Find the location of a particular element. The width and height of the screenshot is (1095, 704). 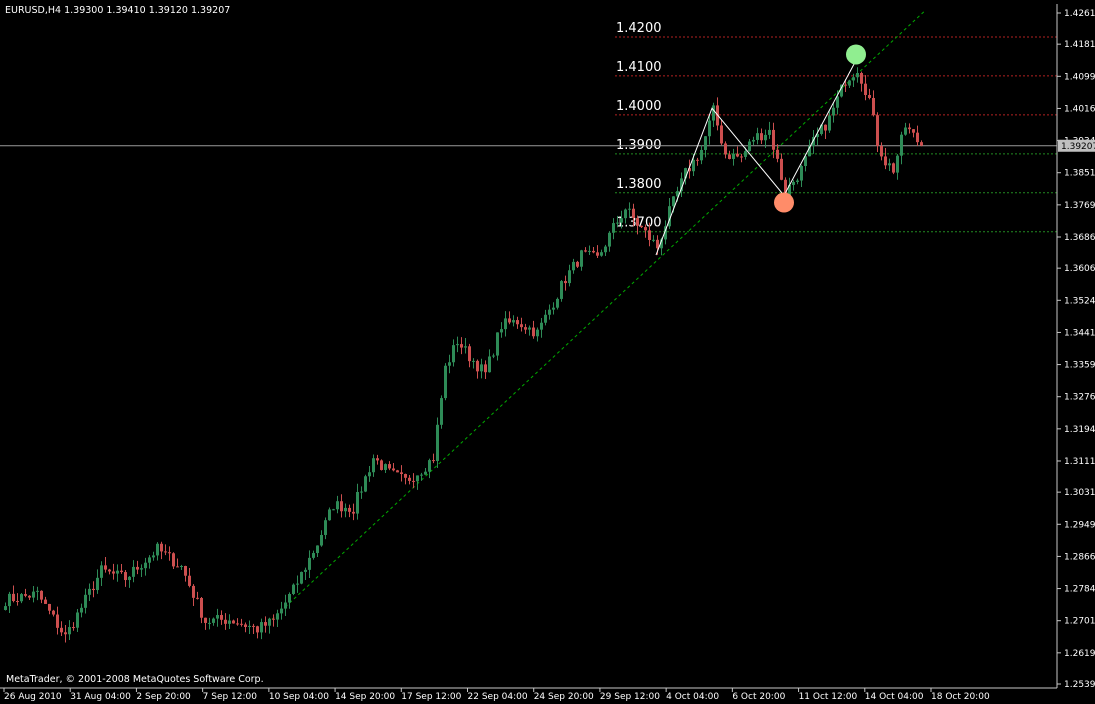

y-tick-label: 1.32765 is located at coordinates (1079, 398).